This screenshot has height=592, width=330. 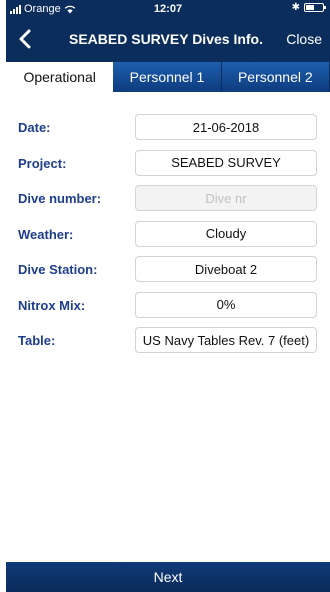 I want to click on tab-personnel-1: Personnel 1, so click(x=167, y=77).